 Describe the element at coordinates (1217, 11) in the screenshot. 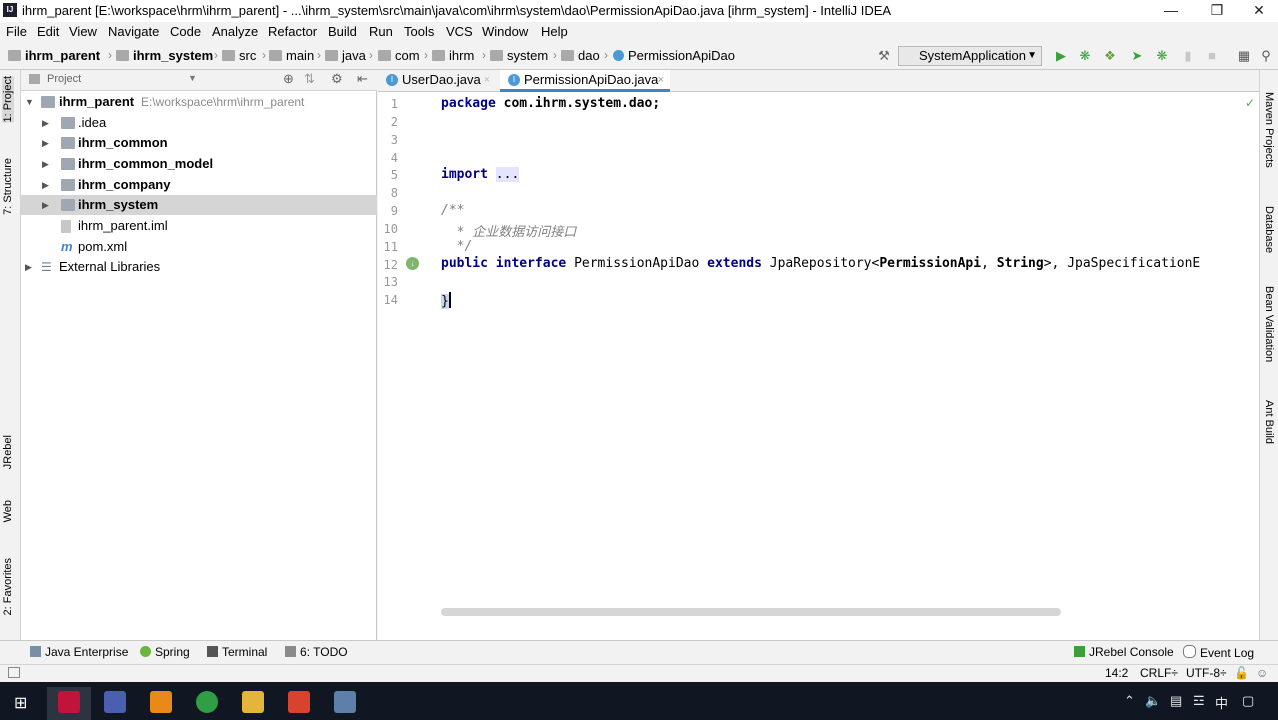

I see `restore-button: ❐` at that location.